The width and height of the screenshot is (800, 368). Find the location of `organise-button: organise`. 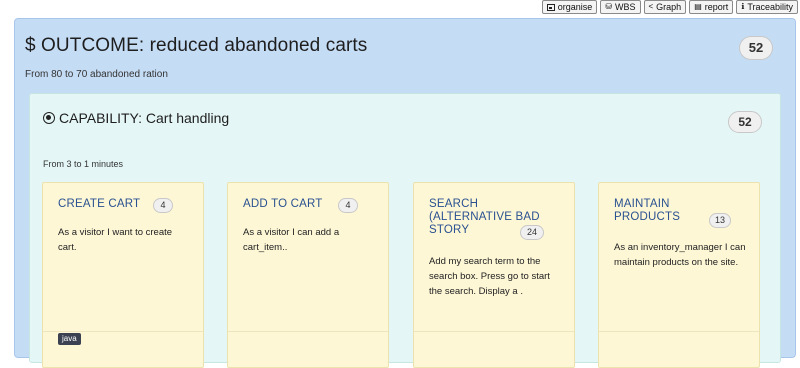

organise-button: organise is located at coordinates (569, 7).